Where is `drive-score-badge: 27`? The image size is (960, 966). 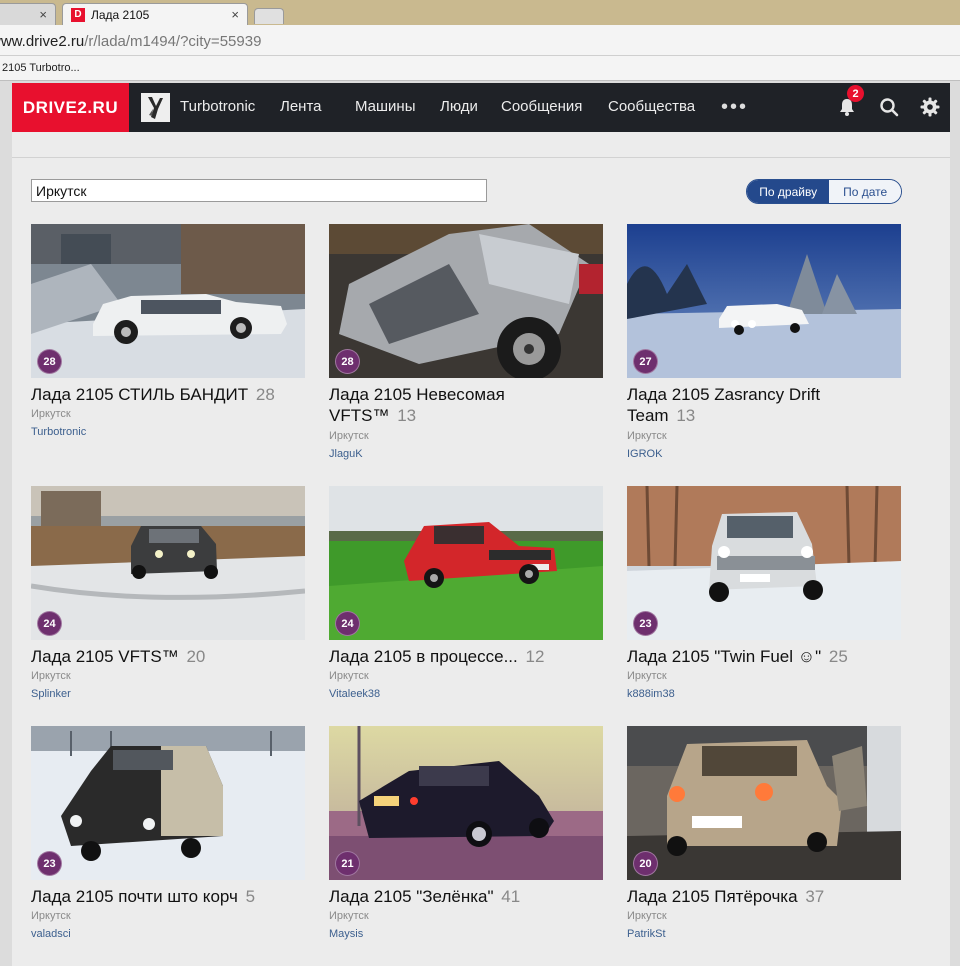 drive-score-badge: 27 is located at coordinates (645, 361).